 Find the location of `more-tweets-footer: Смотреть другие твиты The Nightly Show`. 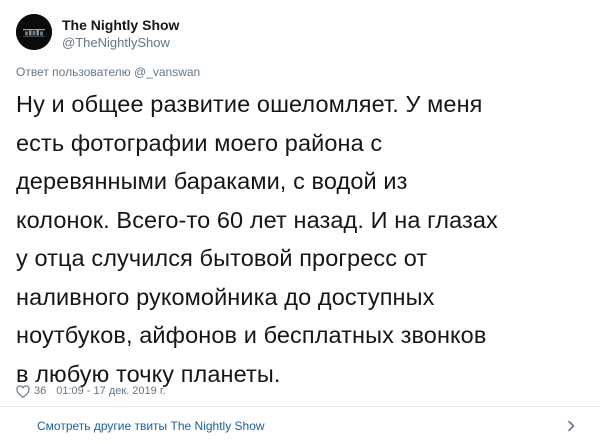

more-tweets-footer: Смотреть другие твиты The Nightly Show is located at coordinates (300, 425).